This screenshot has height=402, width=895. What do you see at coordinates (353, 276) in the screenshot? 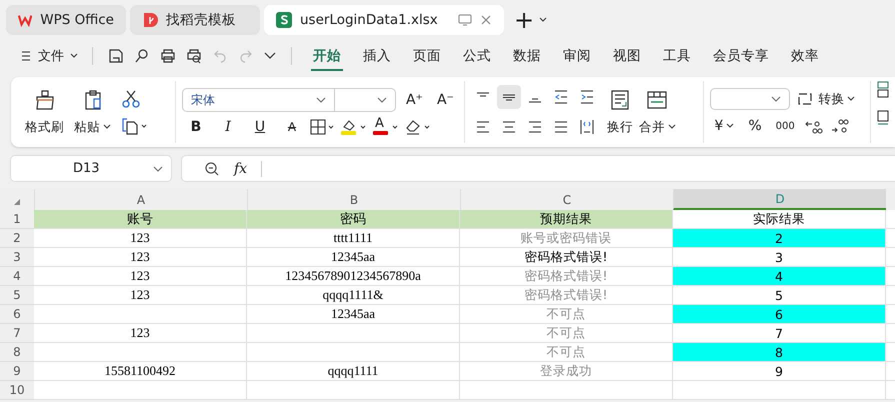
I see `table-cell: 12345678901234567890a` at bounding box center [353, 276].